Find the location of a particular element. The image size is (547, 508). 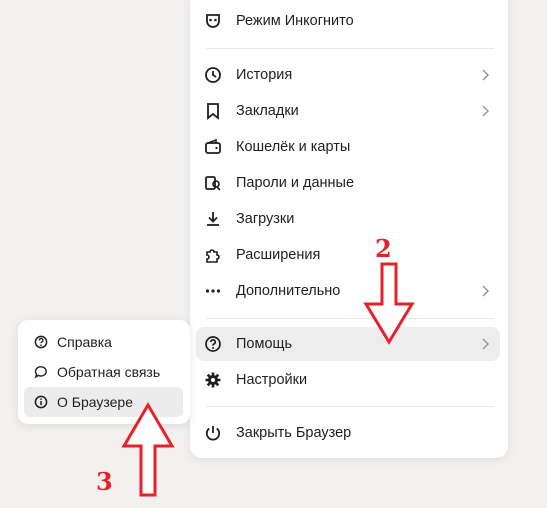

menu-item-label: Режим Инкогнито is located at coordinates (295, 21).